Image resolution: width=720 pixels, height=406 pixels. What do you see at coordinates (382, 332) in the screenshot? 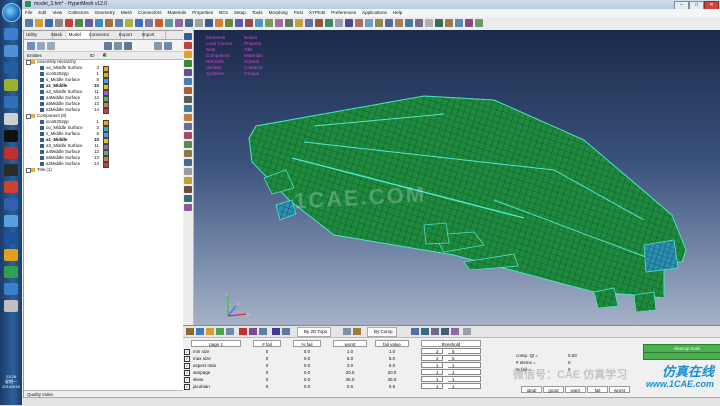
I see `comp-dropdown: By Comp` at bounding box center [382, 332].